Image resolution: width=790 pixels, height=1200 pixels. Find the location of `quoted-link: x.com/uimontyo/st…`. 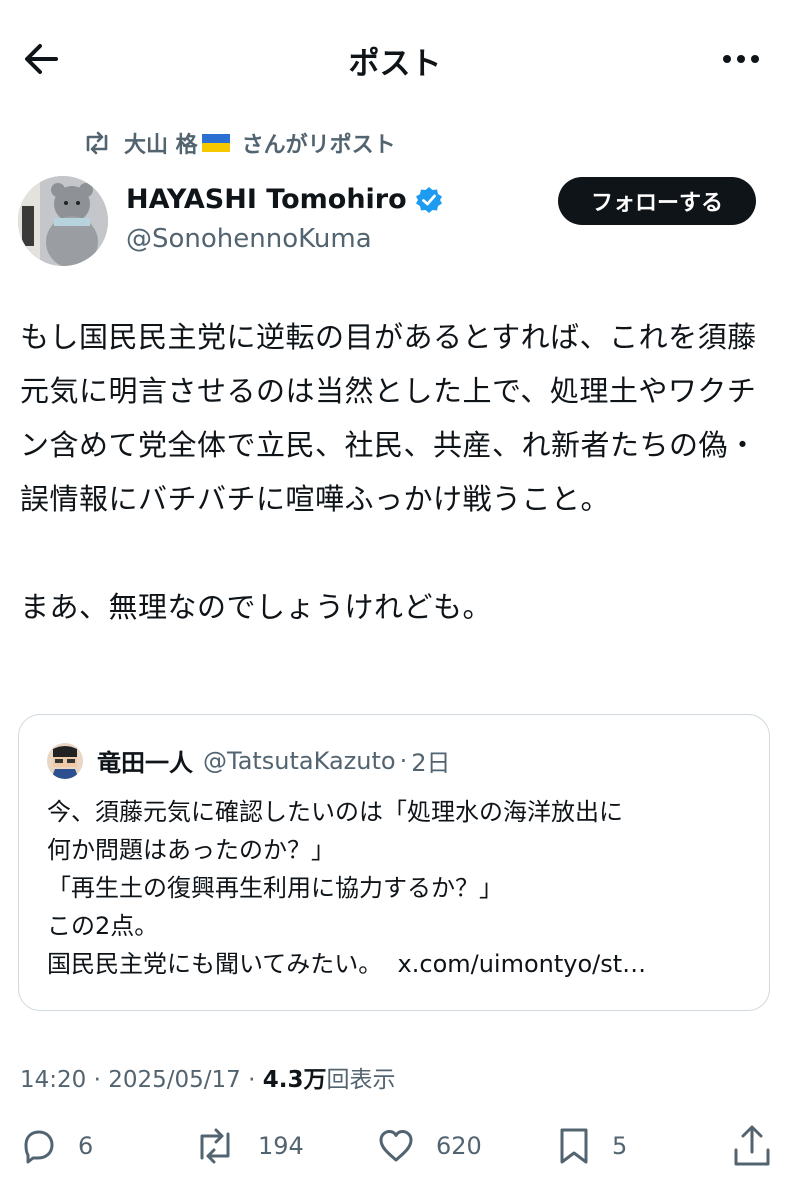

quoted-link: x.com/uimontyo/st… is located at coordinates (522, 964).